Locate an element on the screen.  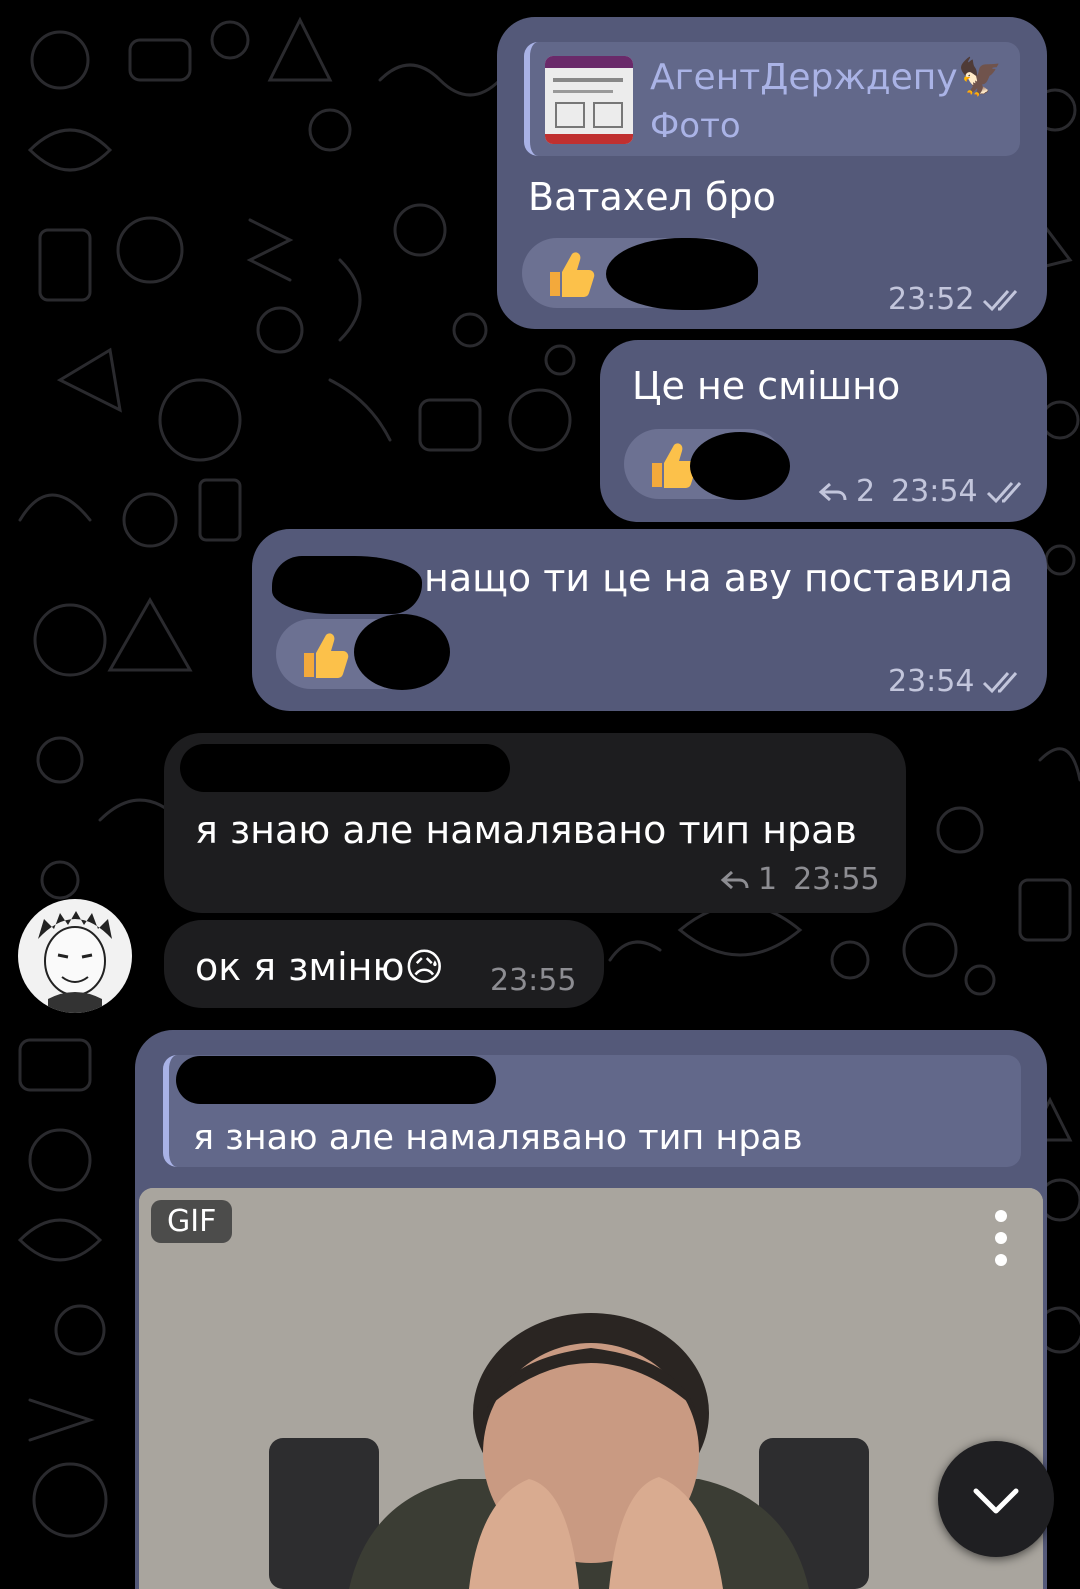
message-text: ок я зміню😥 is located at coordinates (320, 967).